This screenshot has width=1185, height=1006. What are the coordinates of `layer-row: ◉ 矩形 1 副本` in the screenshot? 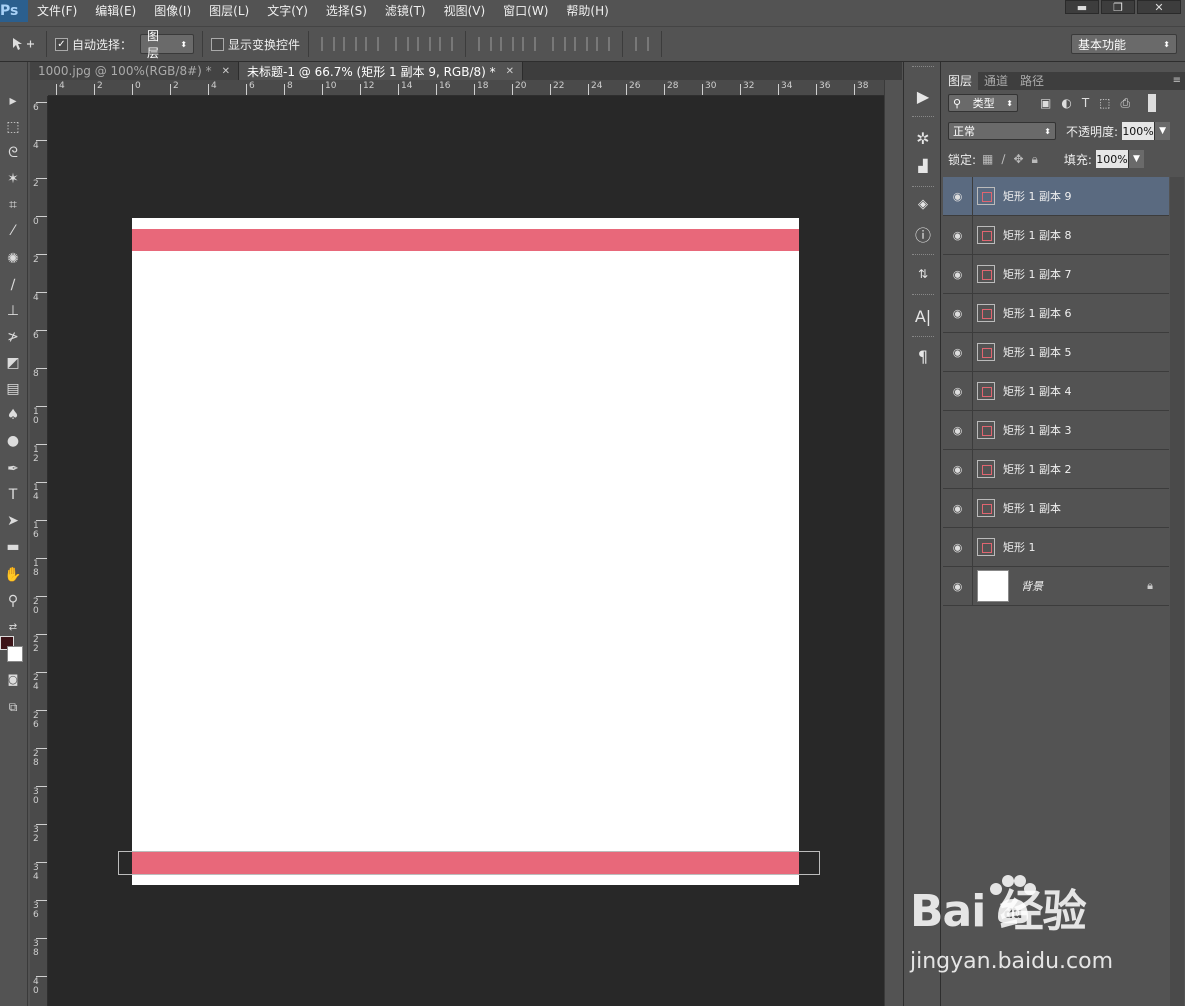 It's located at (1056, 508).